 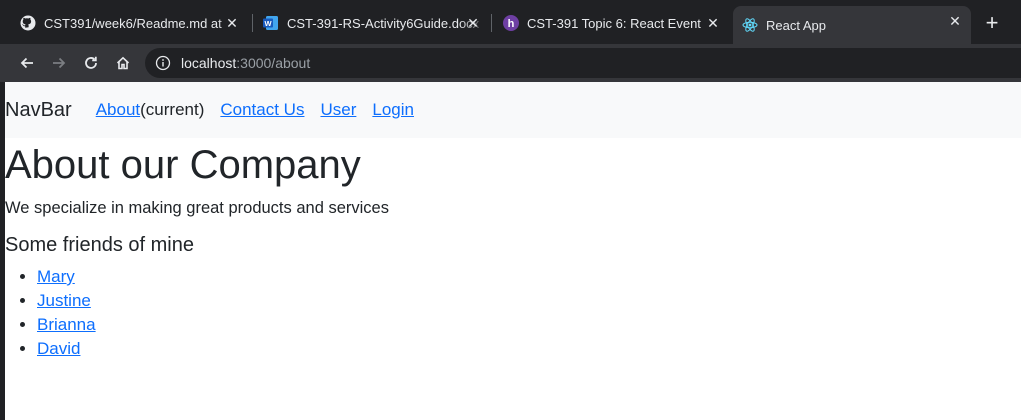 What do you see at coordinates (99, 245) in the screenshot?
I see `friends-heading: Some friends of mine` at bounding box center [99, 245].